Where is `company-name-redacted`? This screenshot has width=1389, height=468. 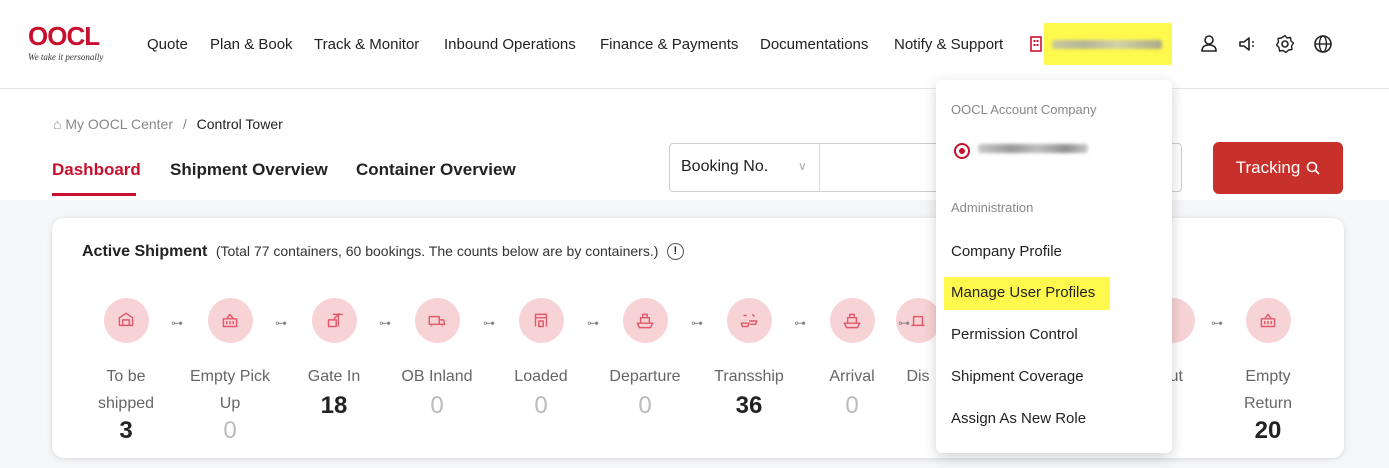
company-name-redacted is located at coordinates (1107, 44).